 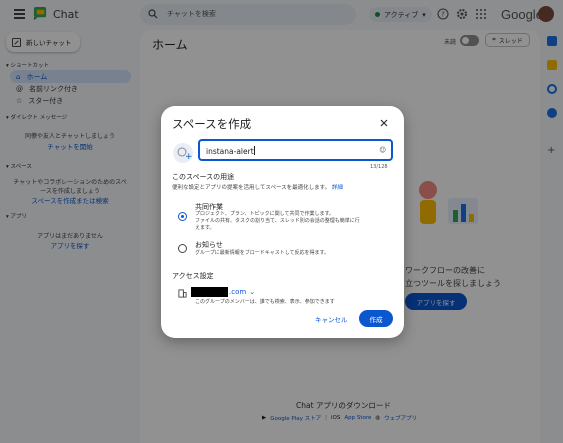 I want to click on space-name-input: instana-alert ☺, so click(x=295, y=150).